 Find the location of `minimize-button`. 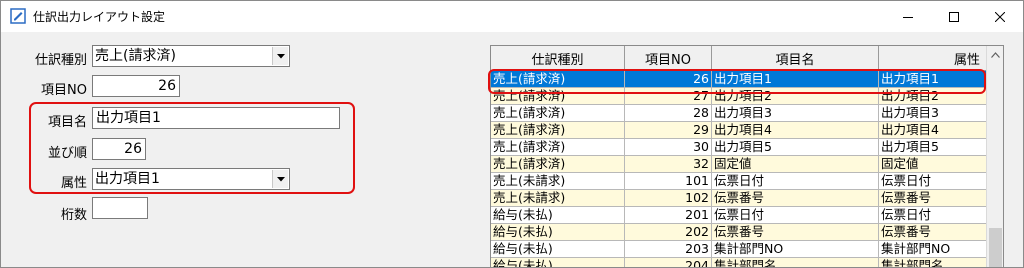

minimize-button is located at coordinates (908, 16).